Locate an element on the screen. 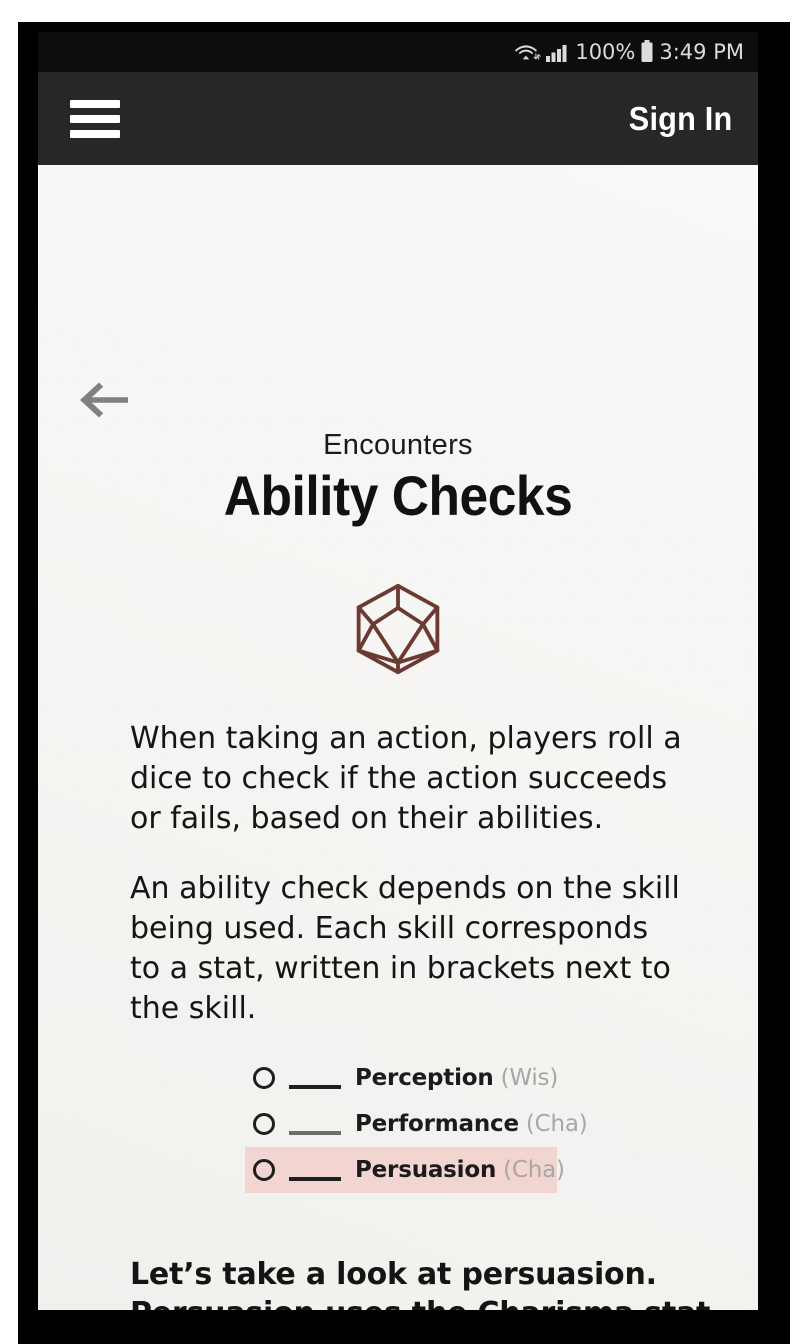 The image size is (796, 1344). skill-stat: (Wis) is located at coordinates (529, 1078).